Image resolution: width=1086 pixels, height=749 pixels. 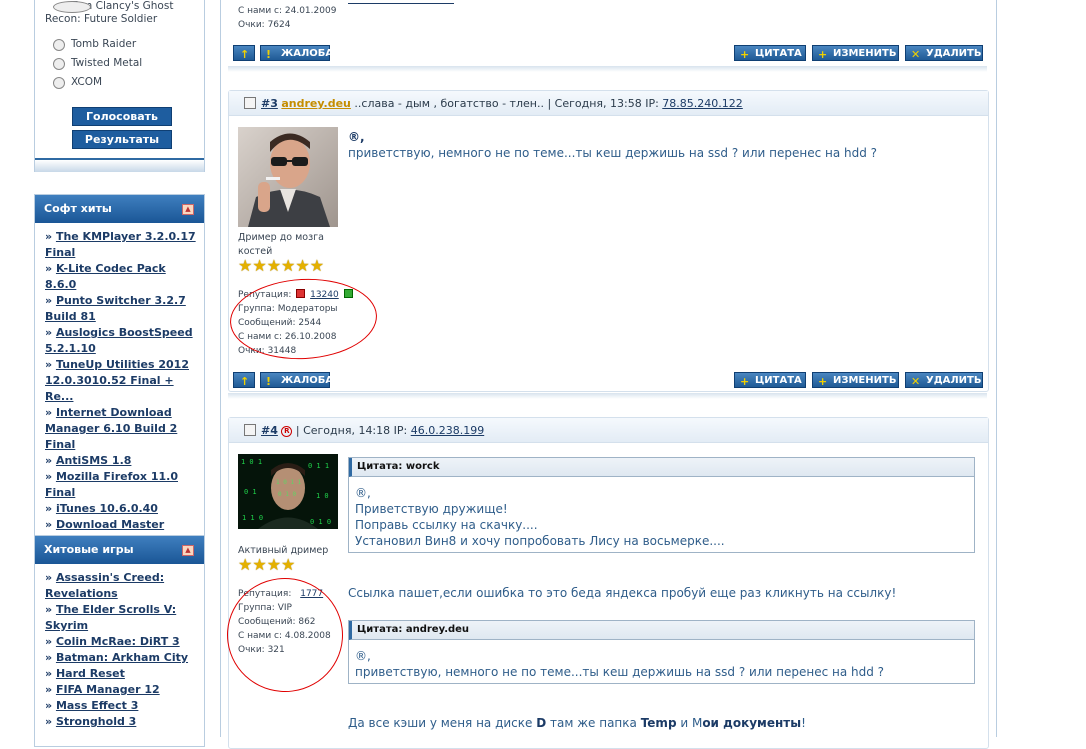 I want to click on cut-link, so click(x=401, y=2).